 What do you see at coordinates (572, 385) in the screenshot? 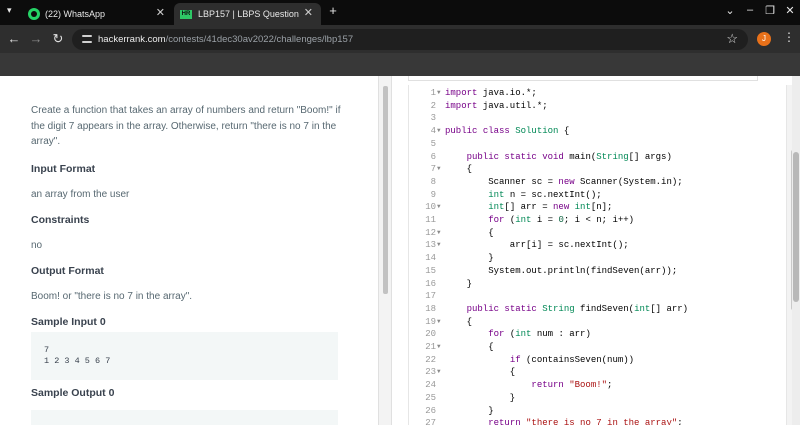
I see `code-text: return "Boom!";` at bounding box center [572, 385].